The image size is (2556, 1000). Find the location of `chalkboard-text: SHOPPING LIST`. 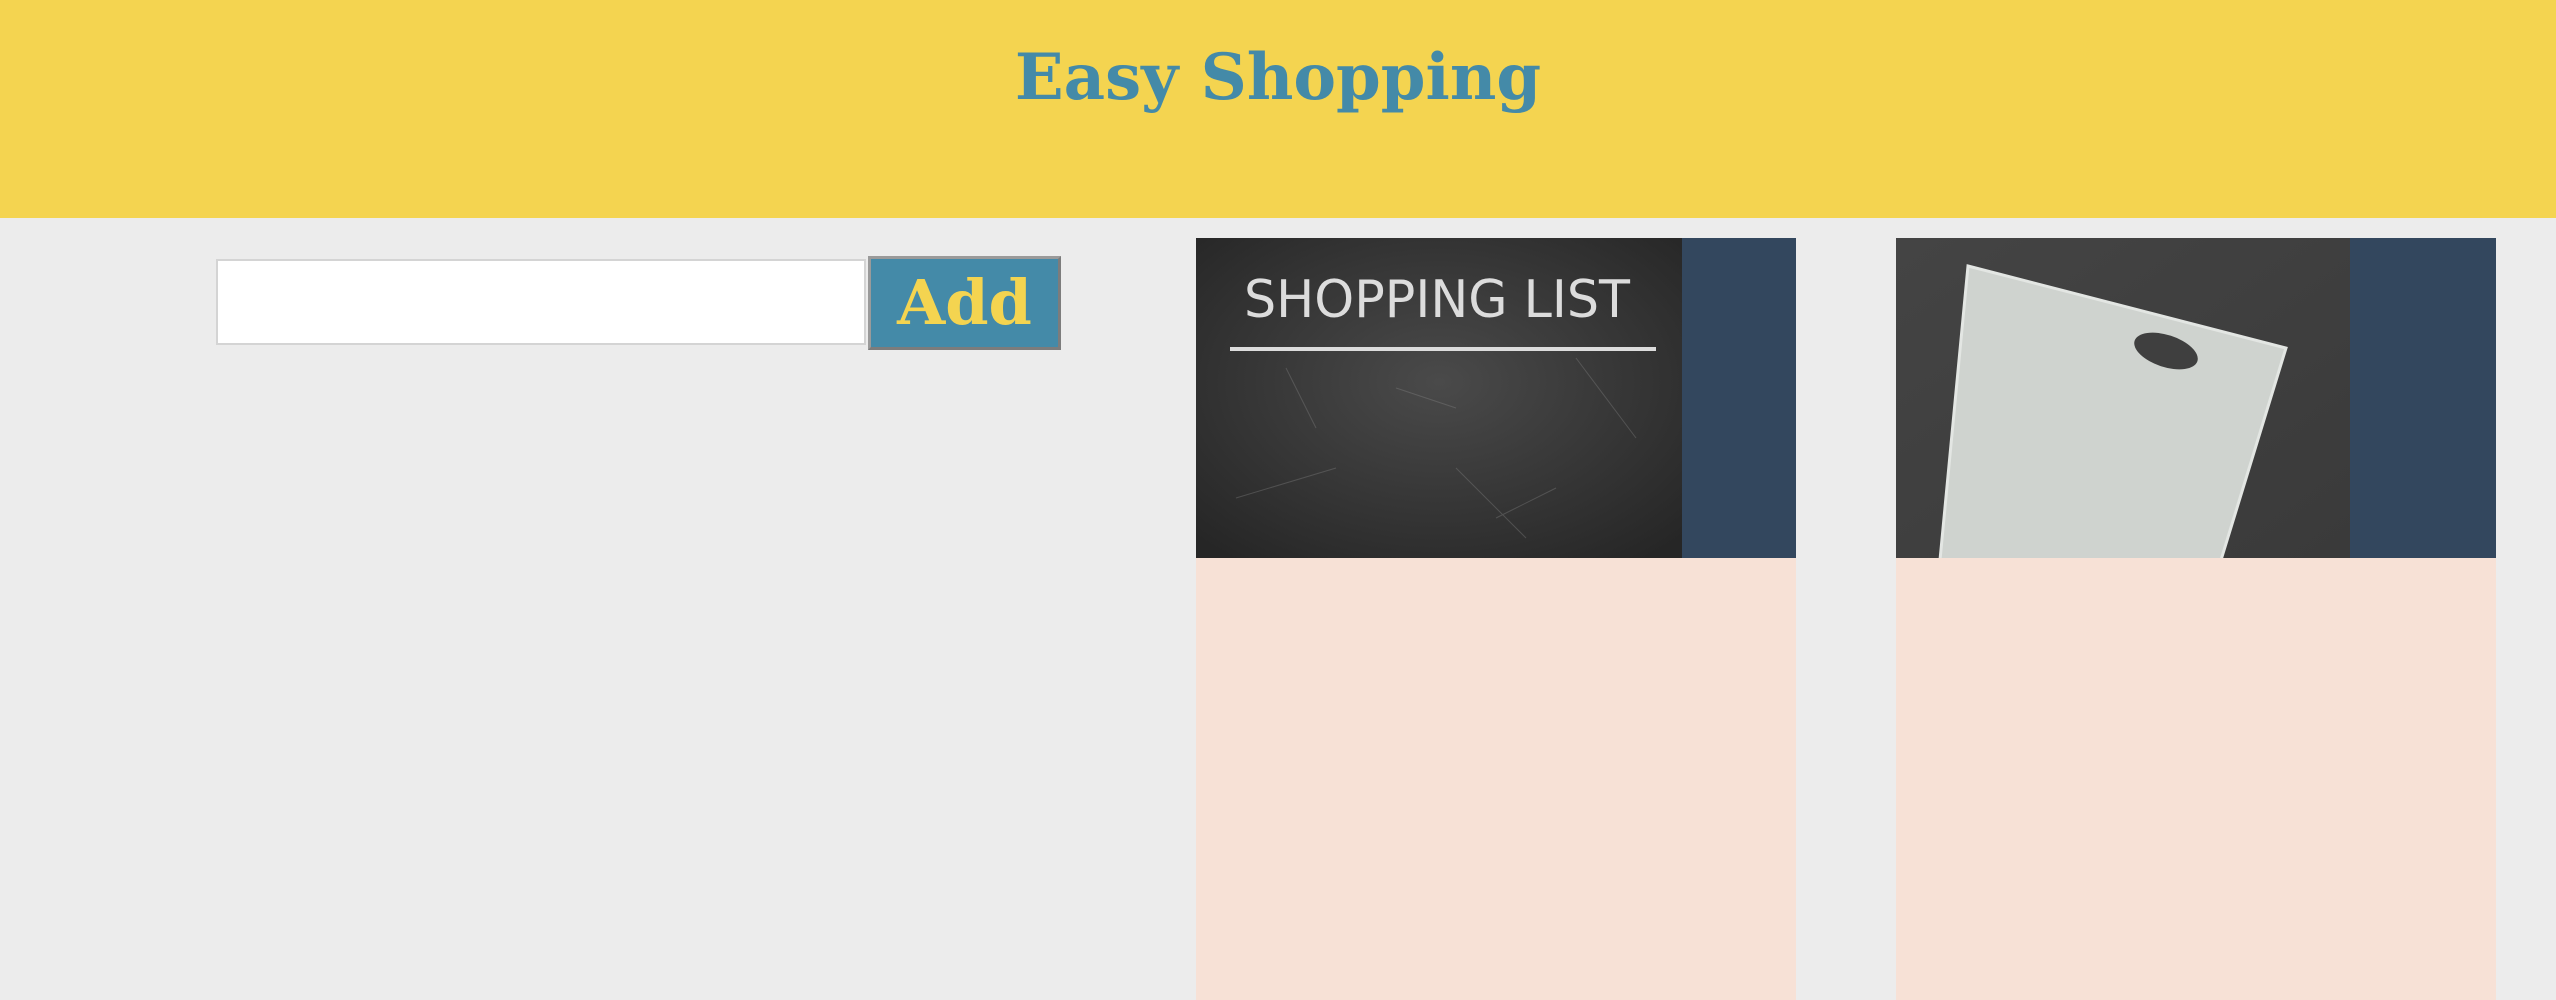

chalkboard-text: SHOPPING LIST is located at coordinates (1437, 300).